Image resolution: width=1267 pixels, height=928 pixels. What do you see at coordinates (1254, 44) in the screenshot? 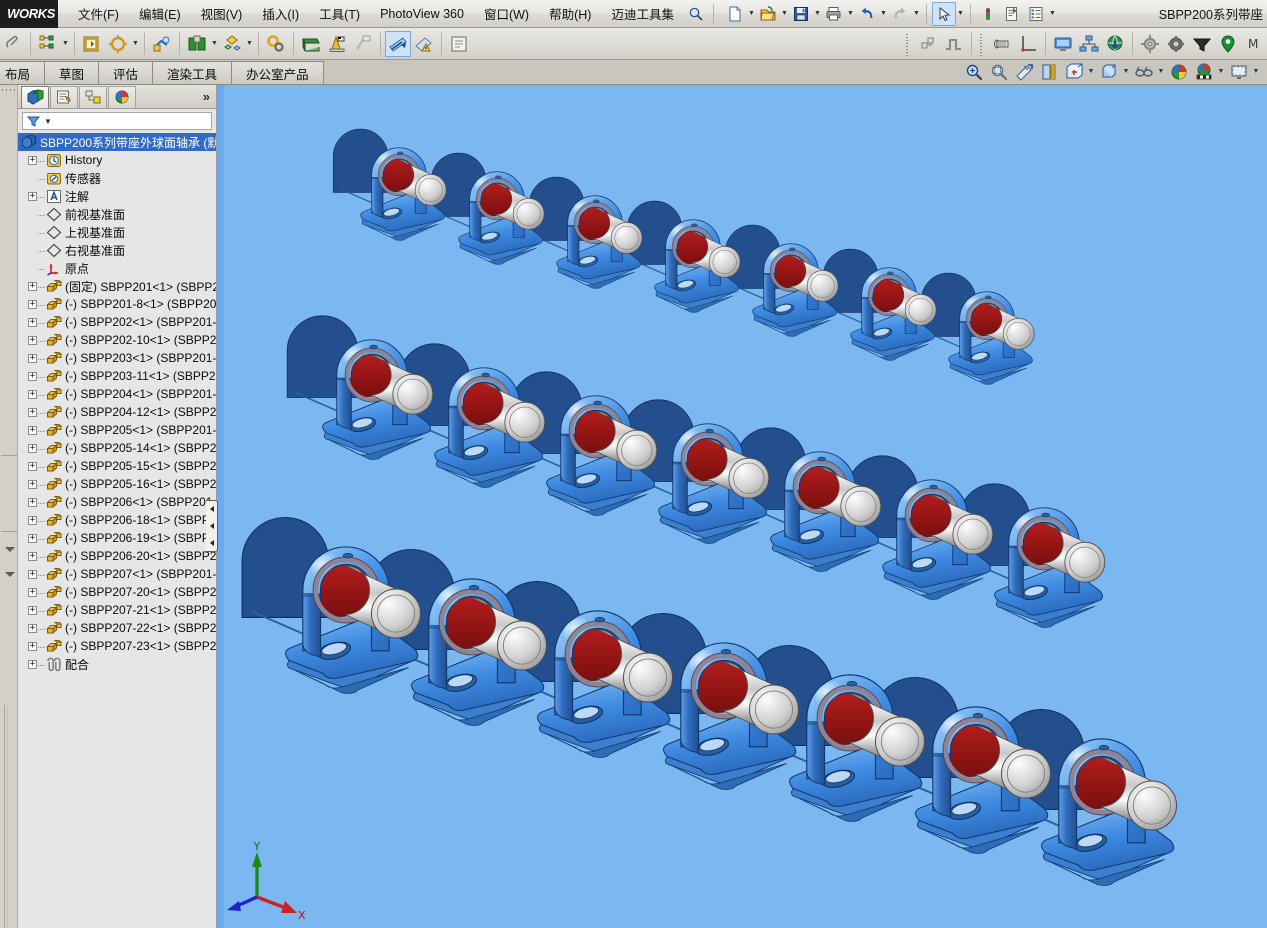
I see `more-icon: M` at bounding box center [1254, 44].